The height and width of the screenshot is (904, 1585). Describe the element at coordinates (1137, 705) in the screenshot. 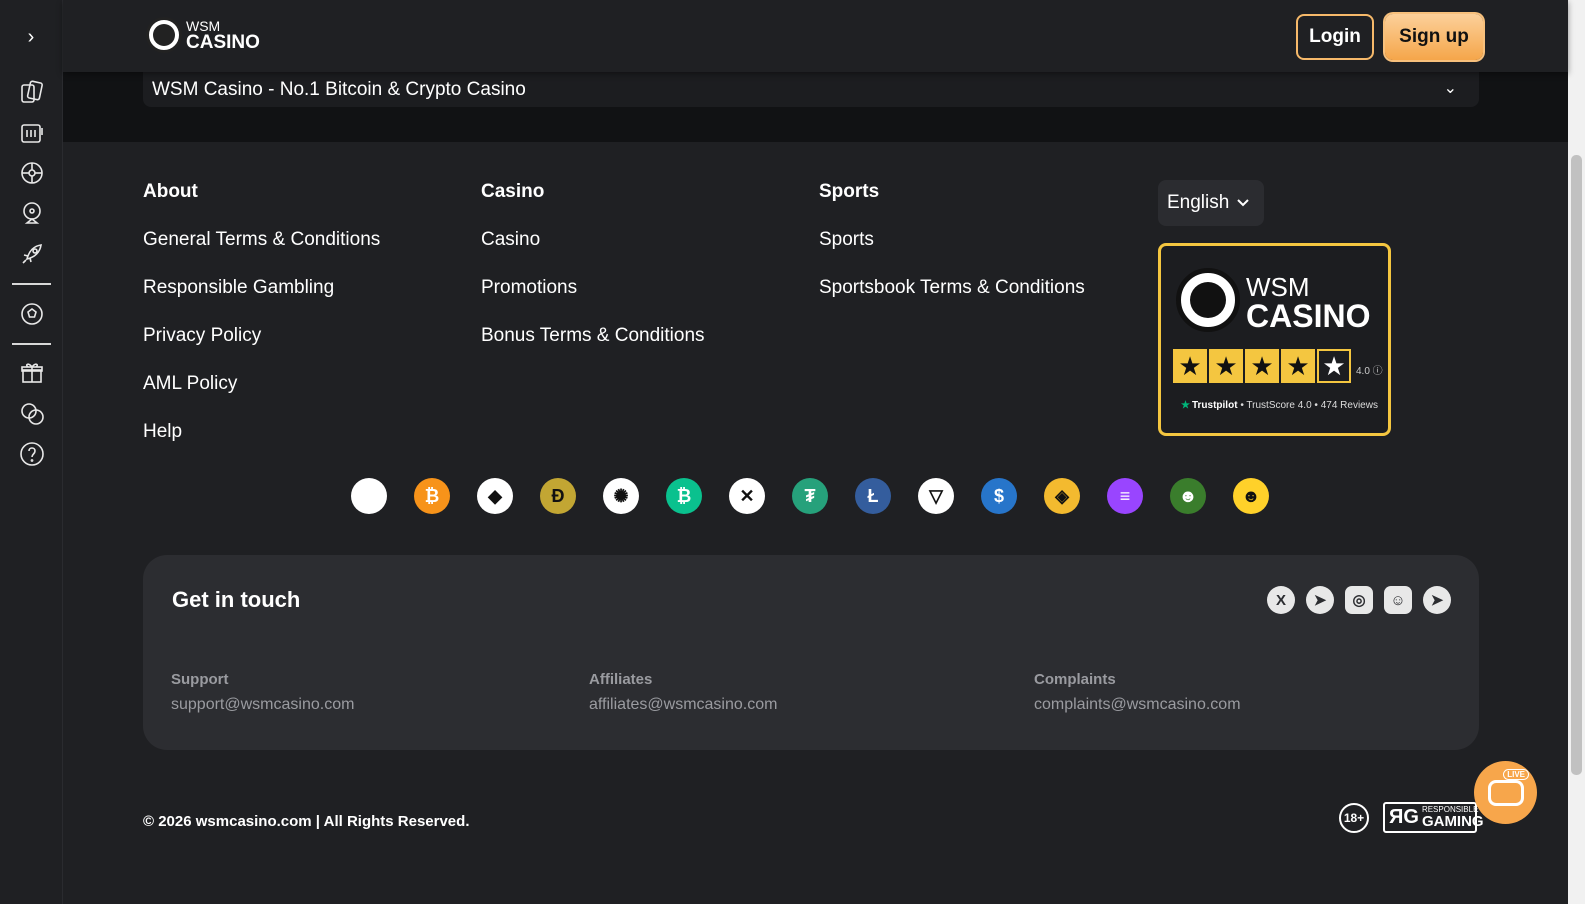

I see `complaints-email-link: complaints@wsmcasino.com` at that location.